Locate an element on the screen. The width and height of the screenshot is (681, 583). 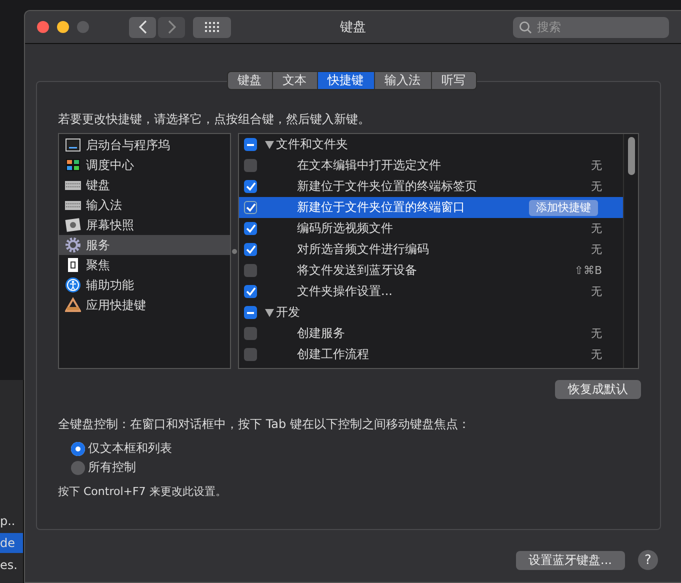
search-field: 搜索 is located at coordinates (591, 27).